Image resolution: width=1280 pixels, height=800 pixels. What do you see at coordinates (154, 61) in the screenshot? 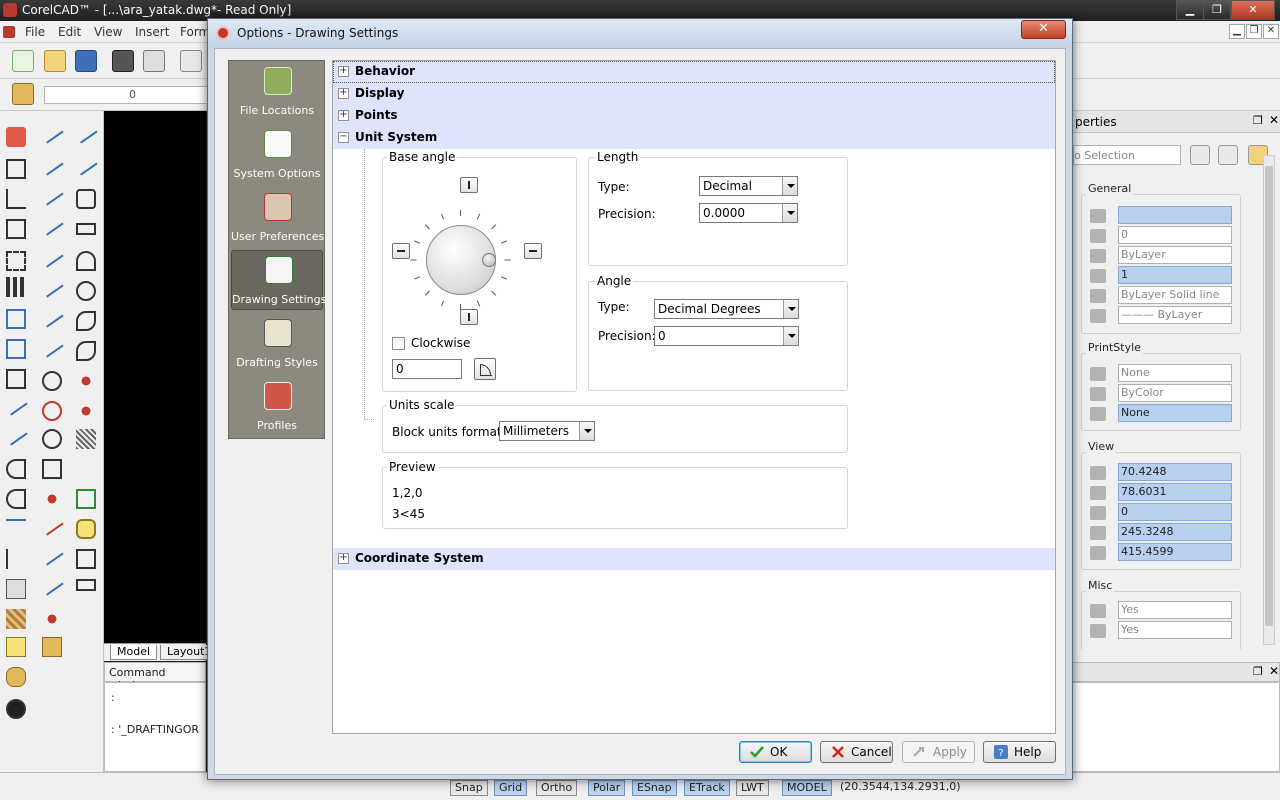
I see `print-preview-icon` at bounding box center [154, 61].